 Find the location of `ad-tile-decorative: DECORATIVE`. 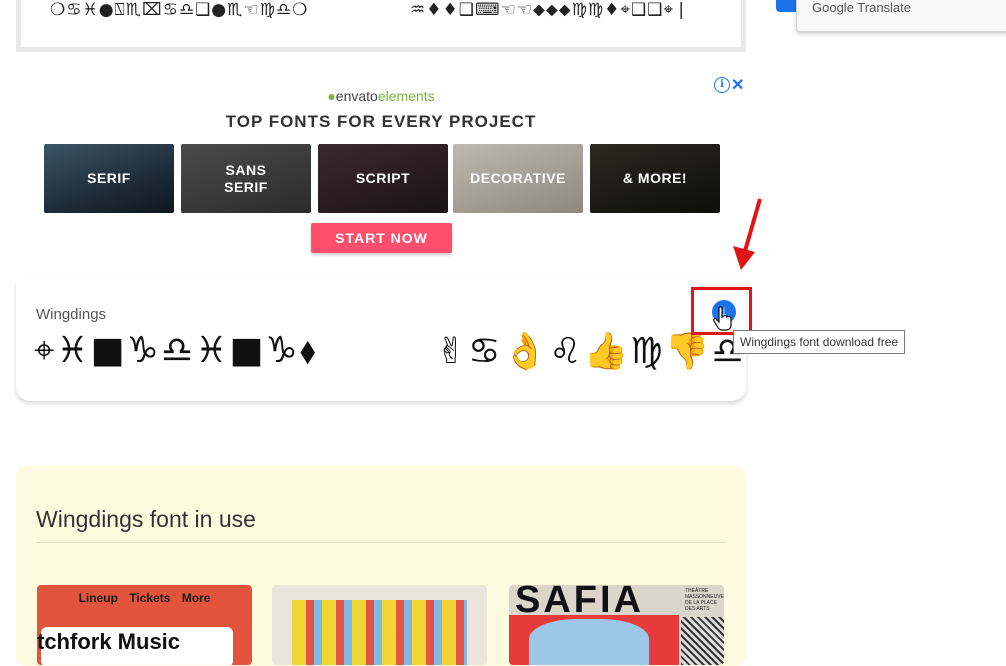

ad-tile-decorative: DECORATIVE is located at coordinates (518, 178).